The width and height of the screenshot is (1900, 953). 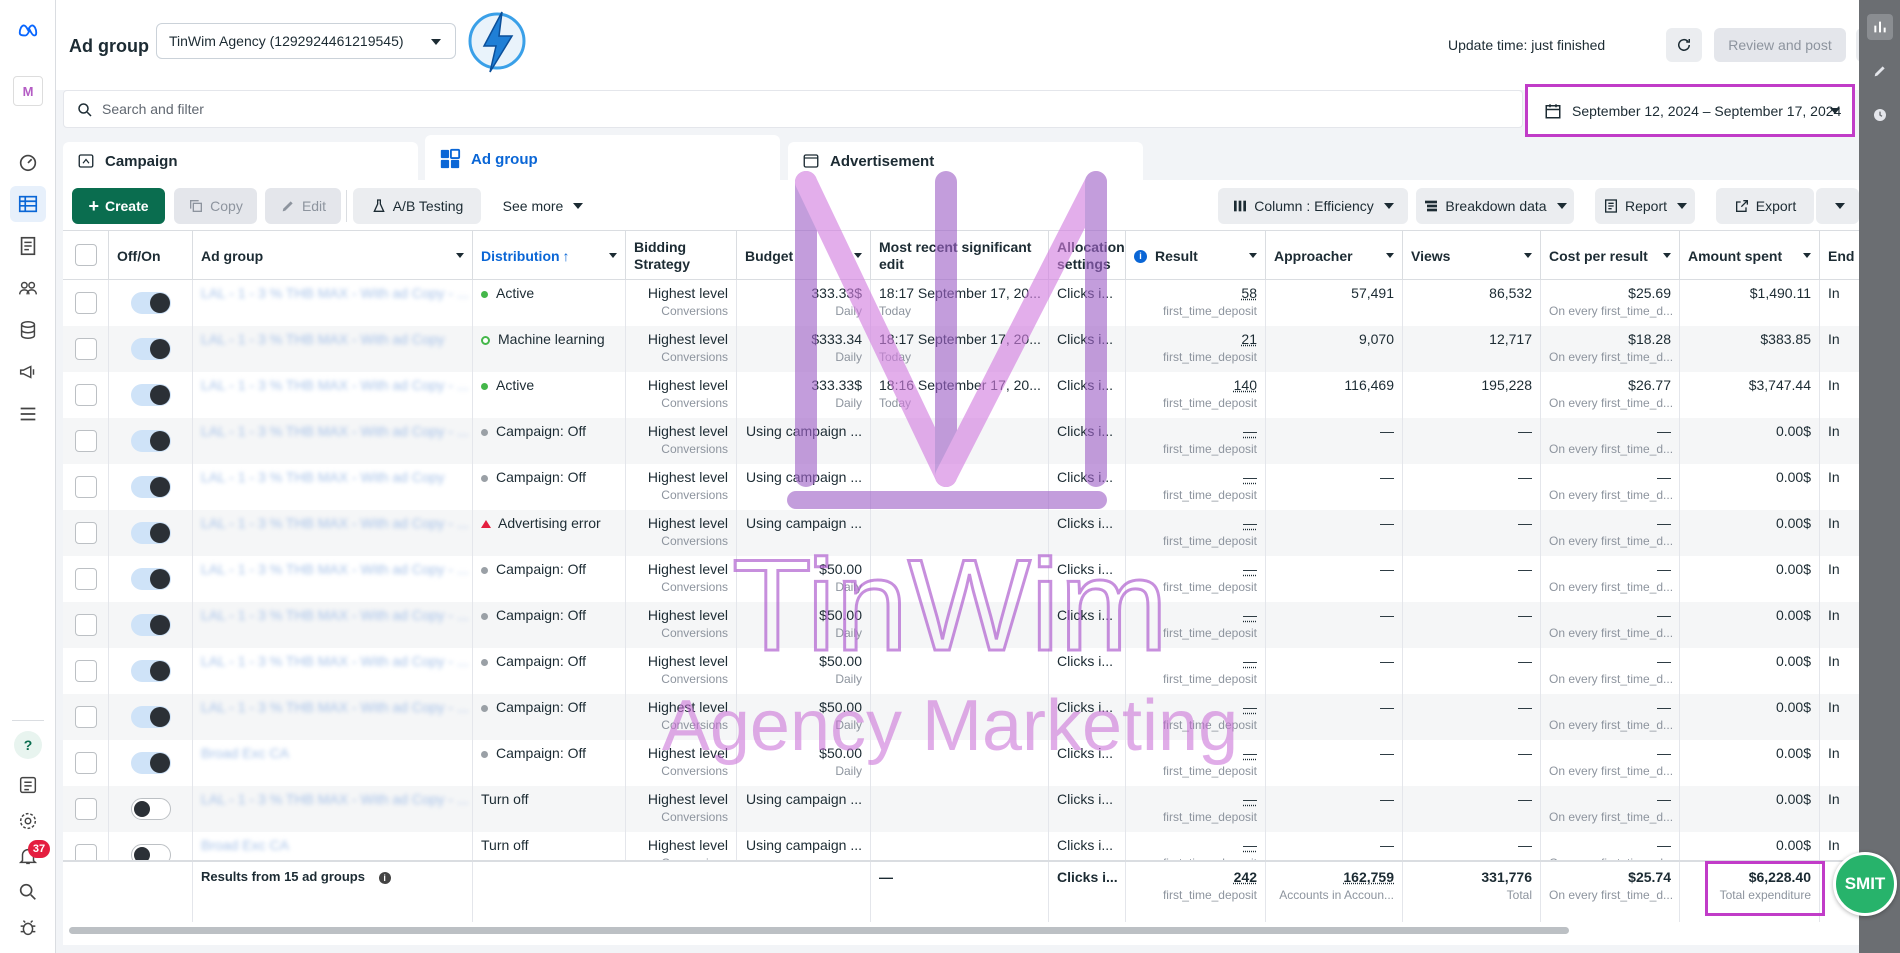 I want to click on search-input, so click(x=802, y=109).